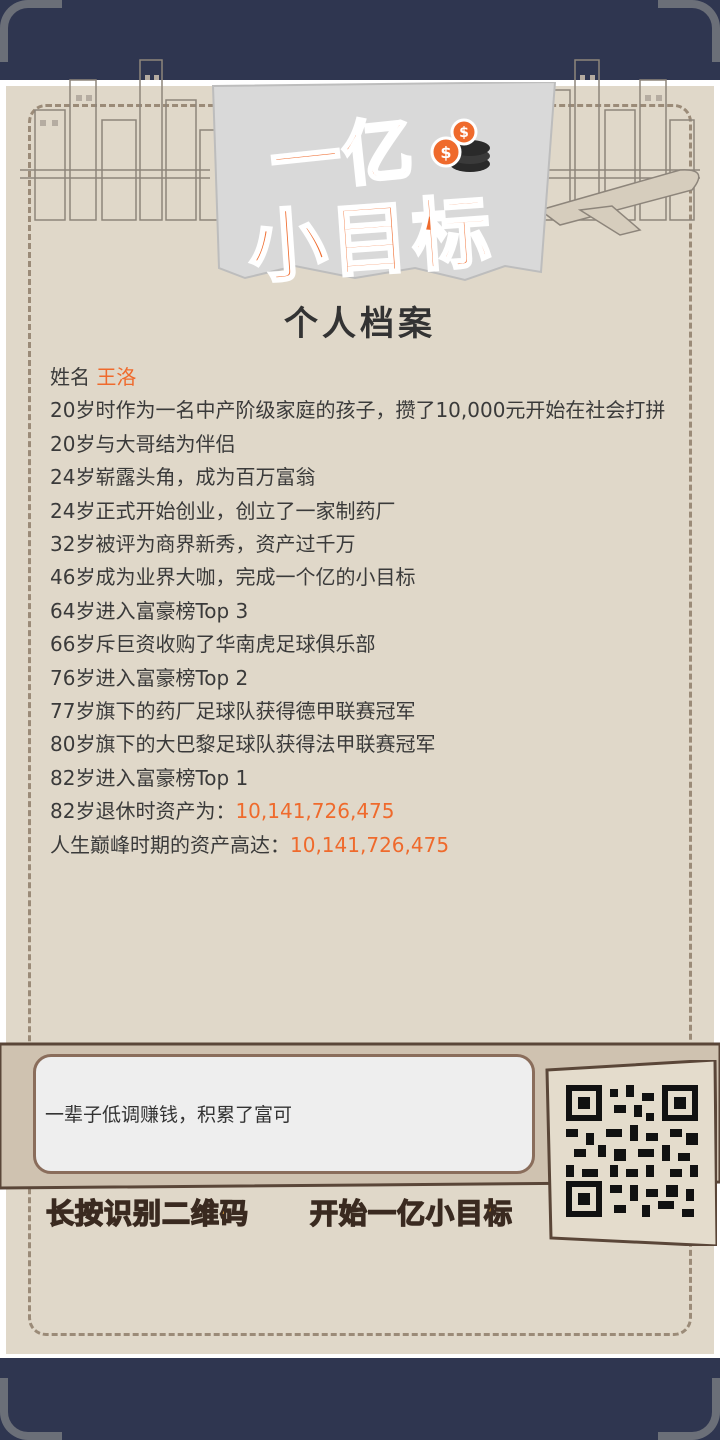 The height and width of the screenshot is (1440, 720). What do you see at coordinates (147, 1213) in the screenshot?
I see `scan-qr-hint: 长按识别二维码` at bounding box center [147, 1213].